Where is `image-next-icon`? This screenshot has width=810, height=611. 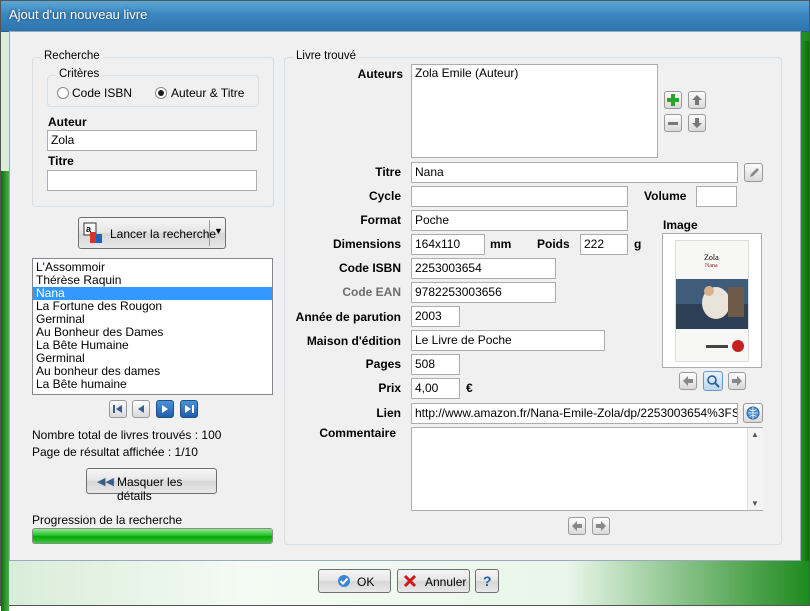 image-next-icon is located at coordinates (737, 381).